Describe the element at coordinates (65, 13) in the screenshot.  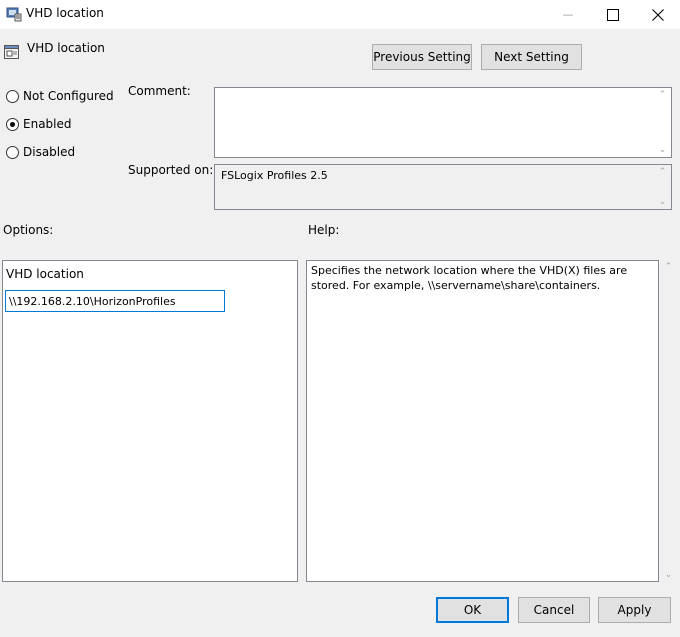
I see `window-title: VHD location` at that location.